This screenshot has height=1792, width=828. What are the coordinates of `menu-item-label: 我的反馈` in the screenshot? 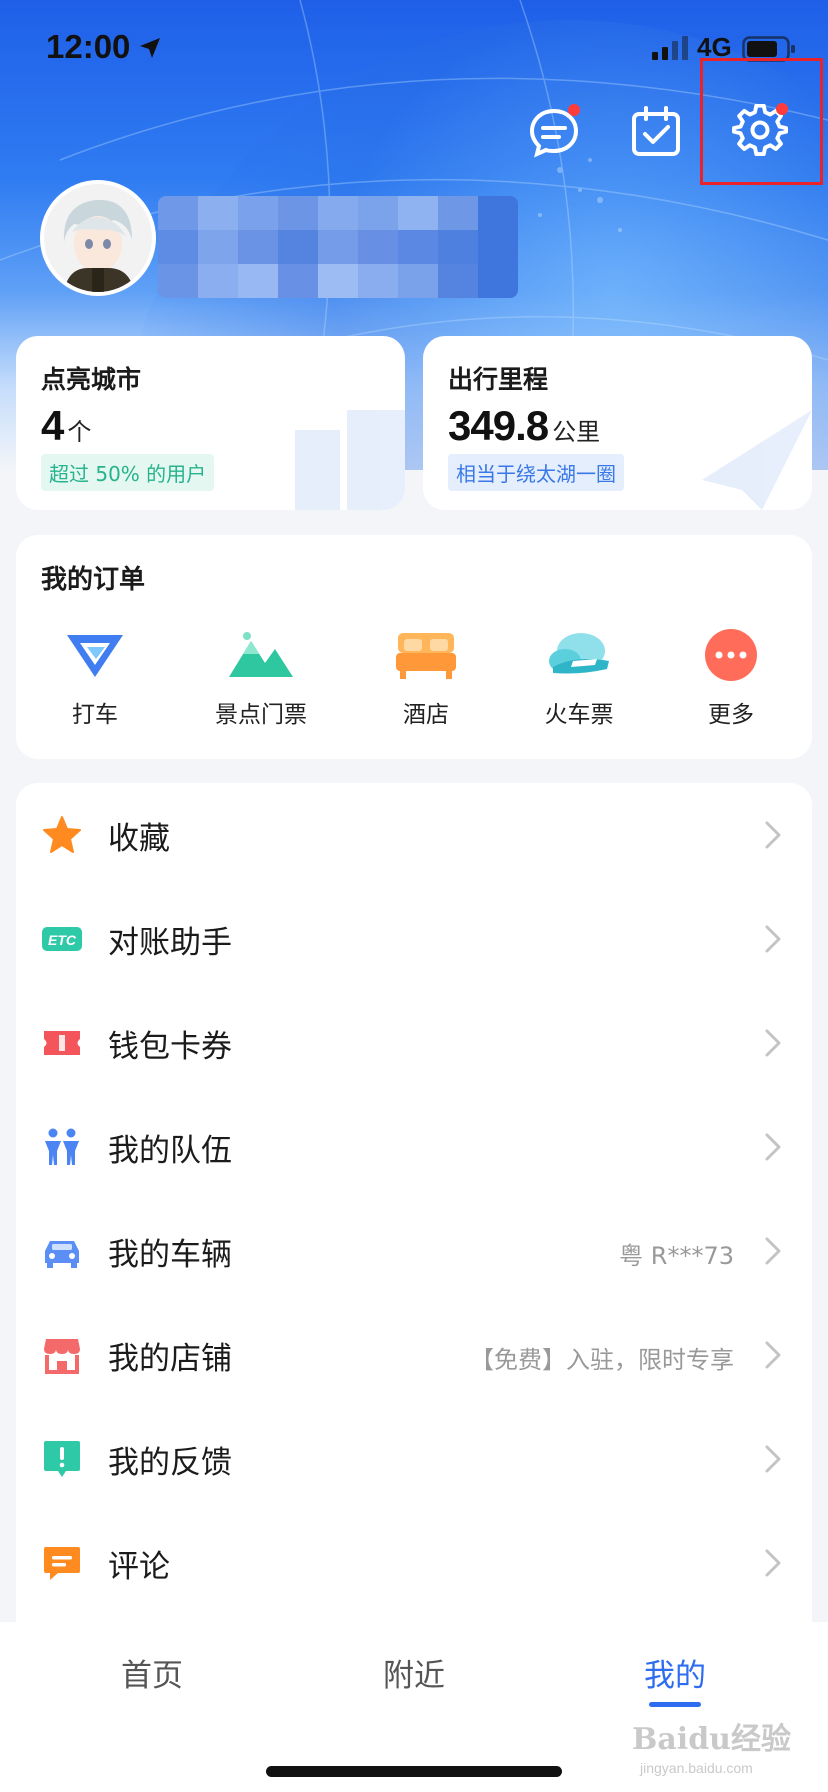 It's located at (170, 1463).